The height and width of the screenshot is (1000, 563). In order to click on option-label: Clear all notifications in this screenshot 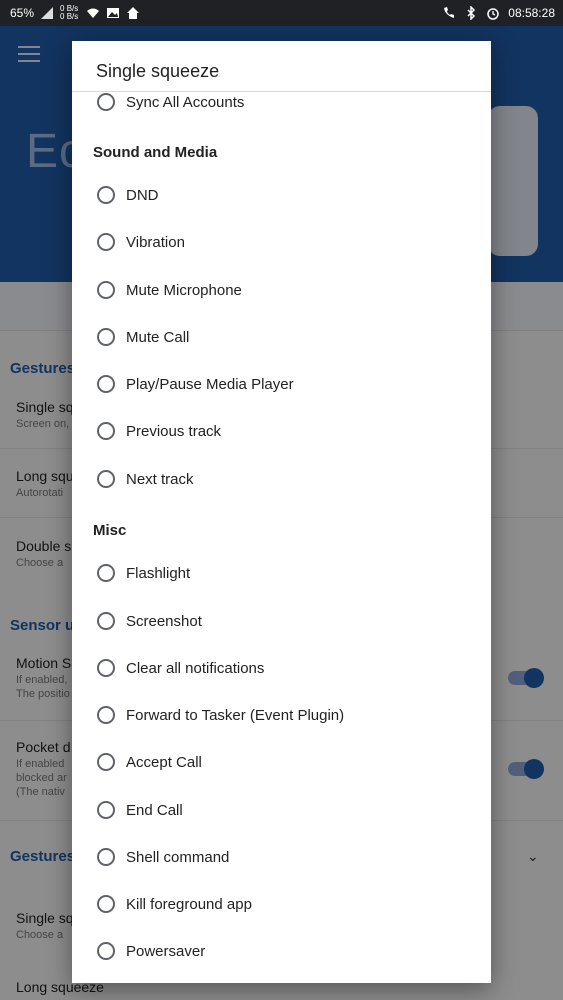, I will do `click(195, 668)`.